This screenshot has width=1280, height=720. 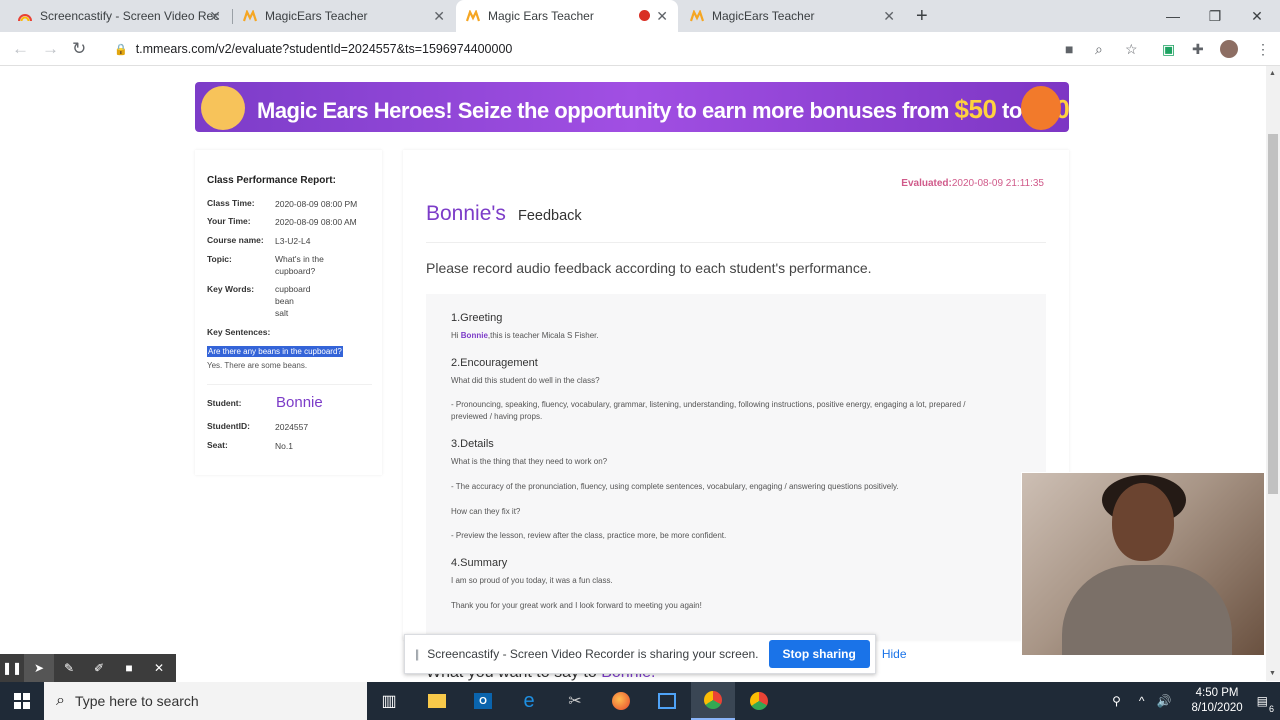 I want to click on clock-date: 8/10/2020, so click(x=1217, y=708).